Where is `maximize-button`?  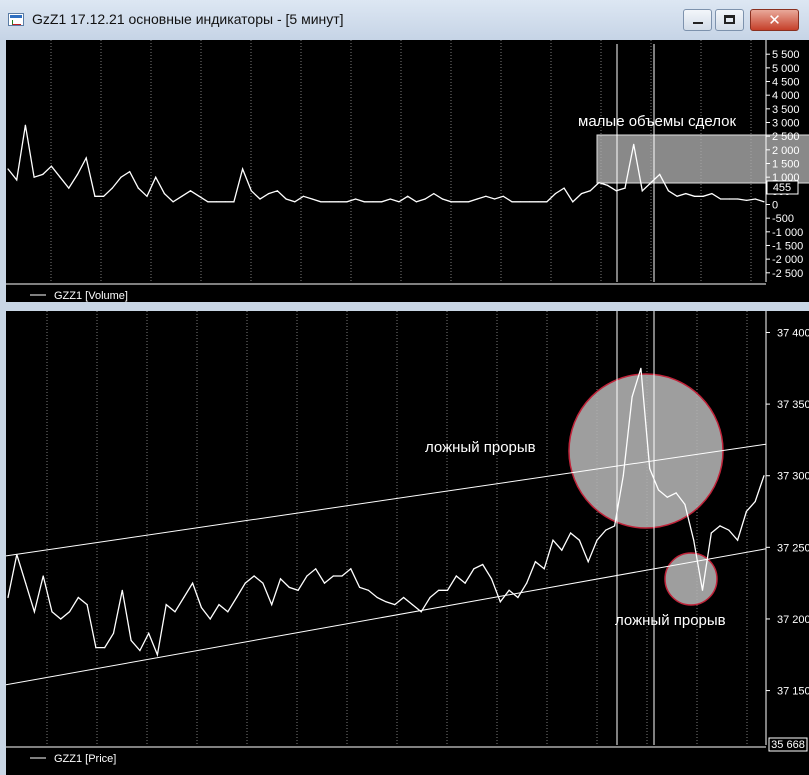
maximize-button is located at coordinates (729, 20).